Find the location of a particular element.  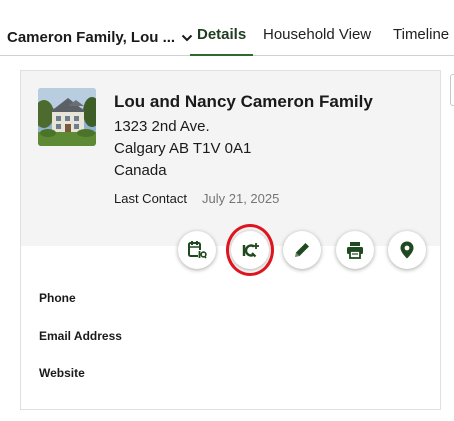

print-icon is located at coordinates (355, 250).